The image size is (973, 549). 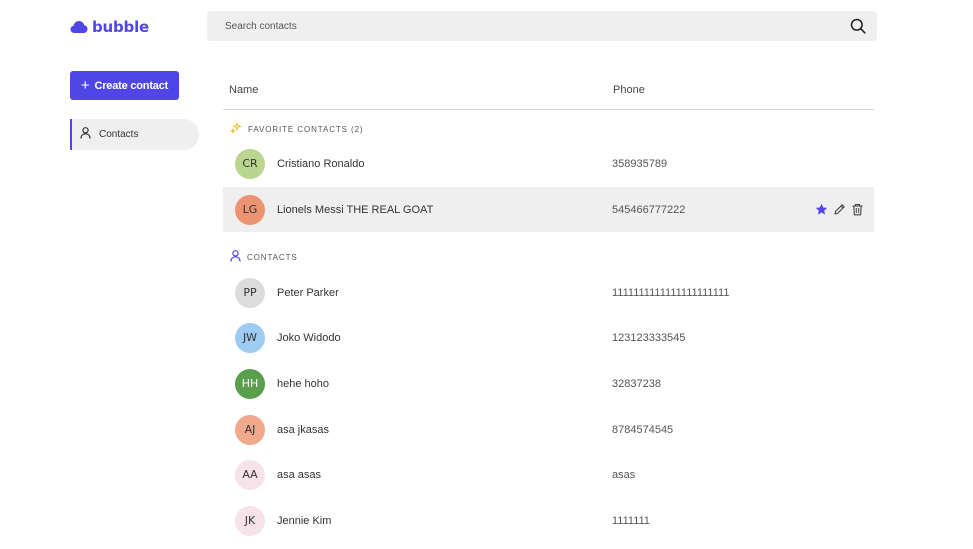 I want to click on row-actions, so click(x=839, y=210).